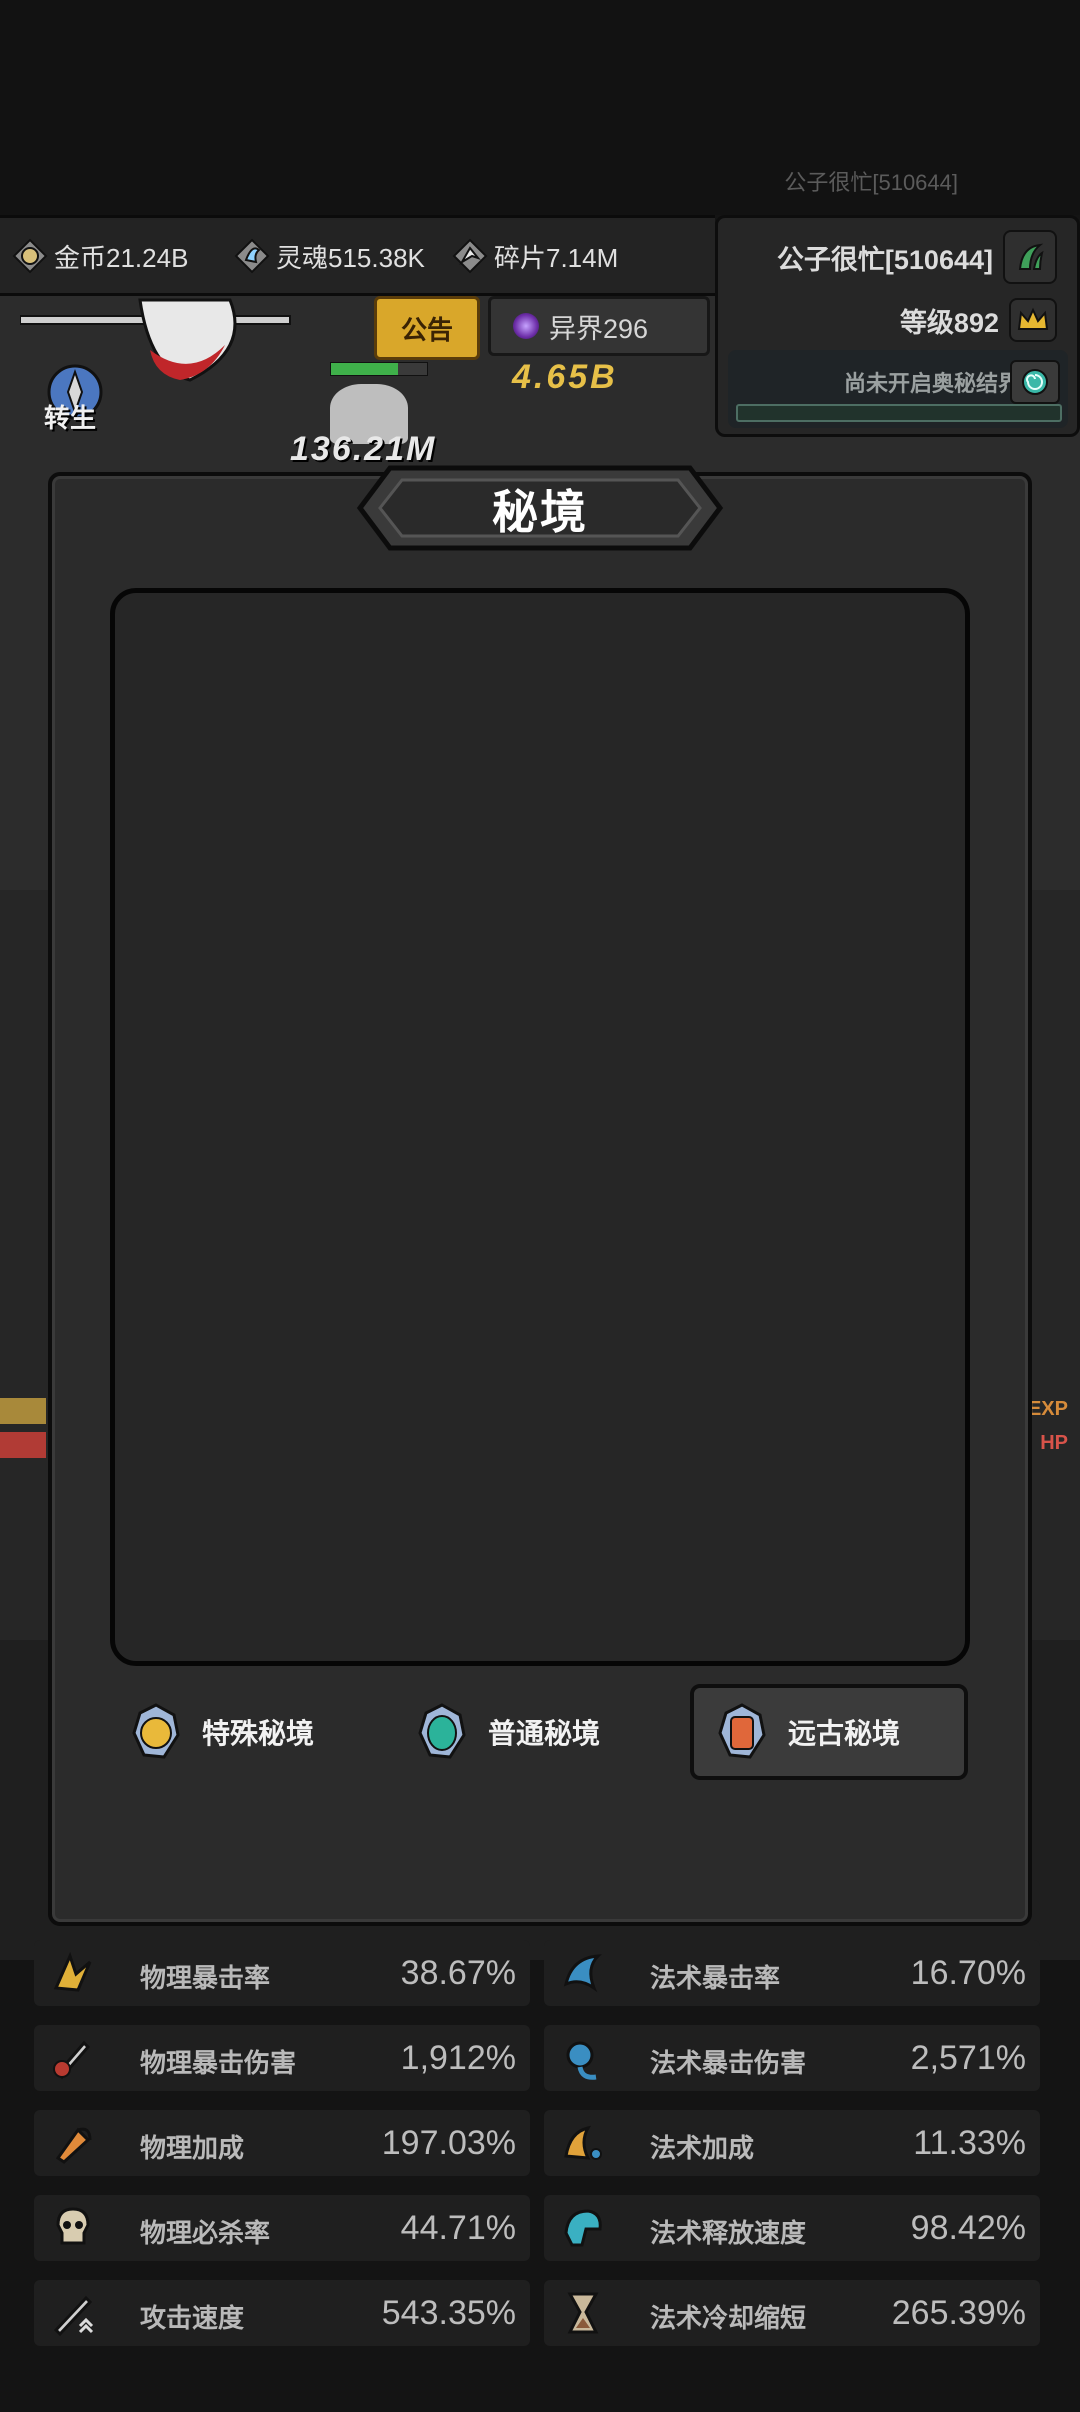 Image resolution: width=1080 pixels, height=2412 pixels. I want to click on stat-spell-bonus: 法术加成 11.33%, so click(792, 2143).